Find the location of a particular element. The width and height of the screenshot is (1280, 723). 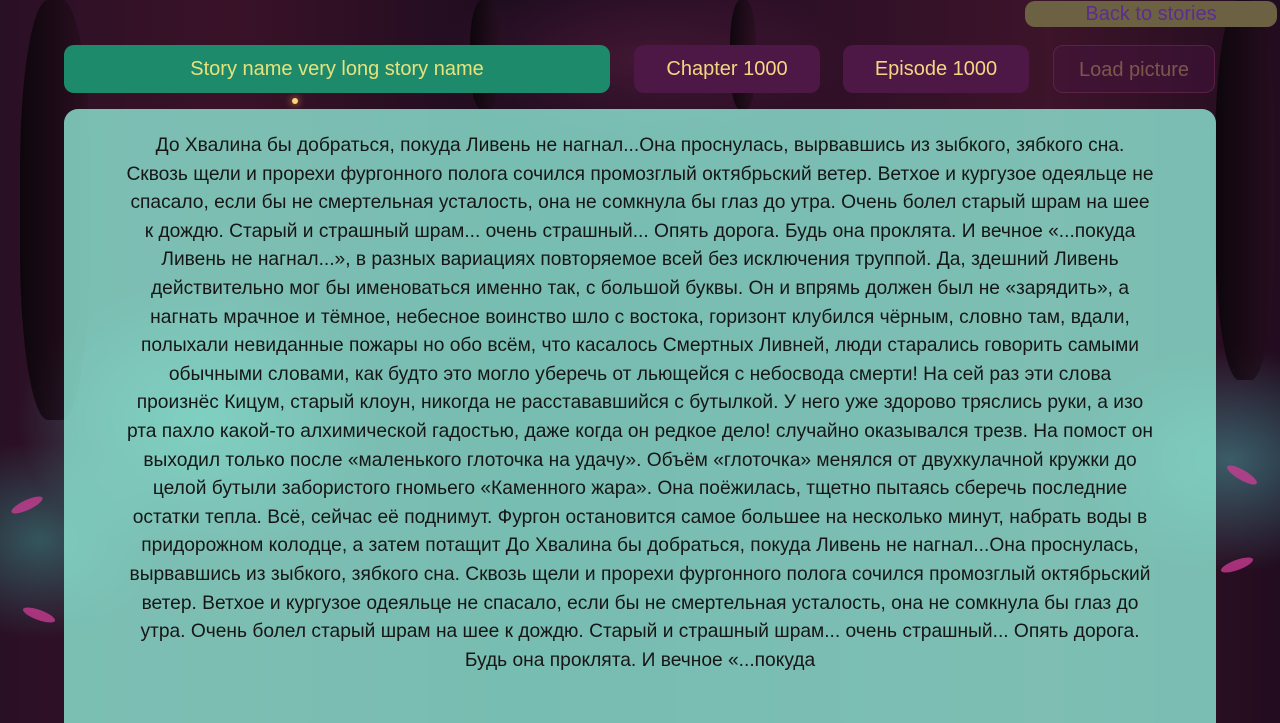

story-name-field: Story name very long story name is located at coordinates (337, 69).